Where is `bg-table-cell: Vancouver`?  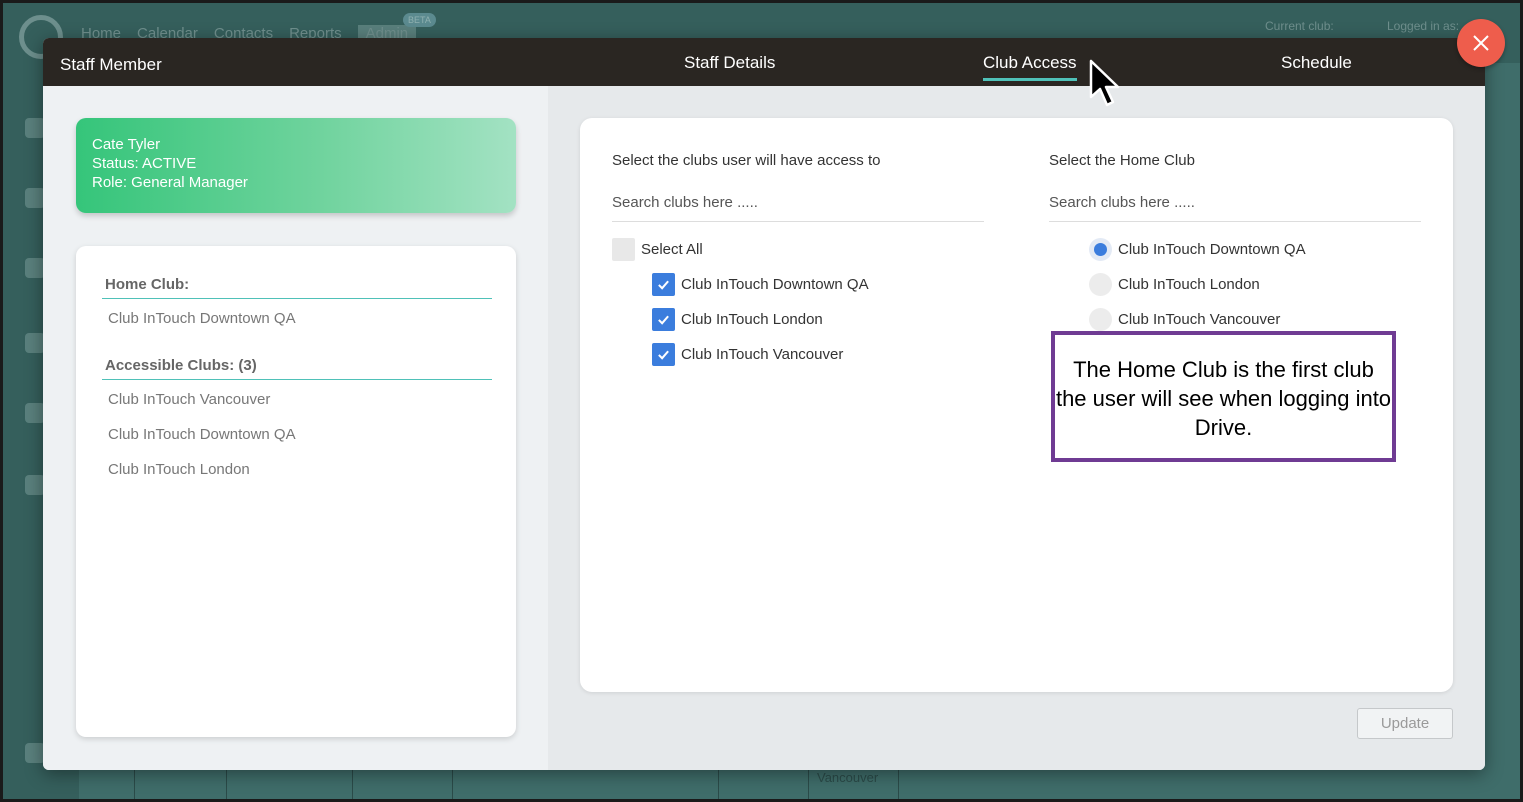
bg-table-cell: Vancouver is located at coordinates (854, 782).